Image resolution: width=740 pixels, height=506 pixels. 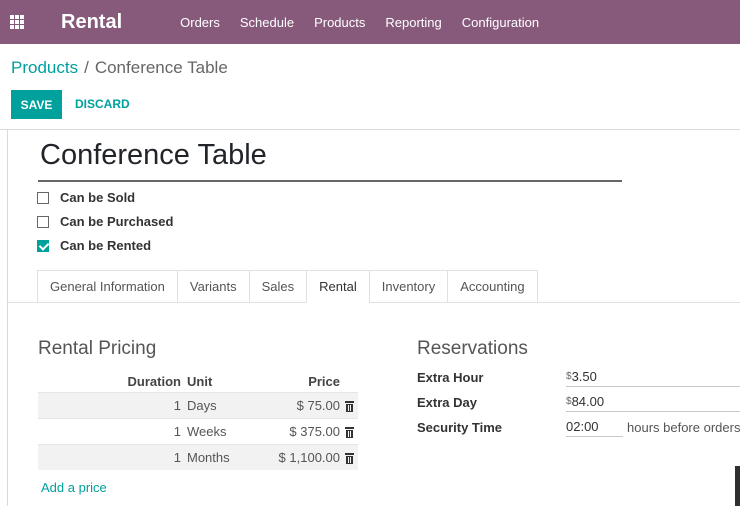 What do you see at coordinates (43, 245) in the screenshot?
I see `can-be-rented-checkbox` at bounding box center [43, 245].